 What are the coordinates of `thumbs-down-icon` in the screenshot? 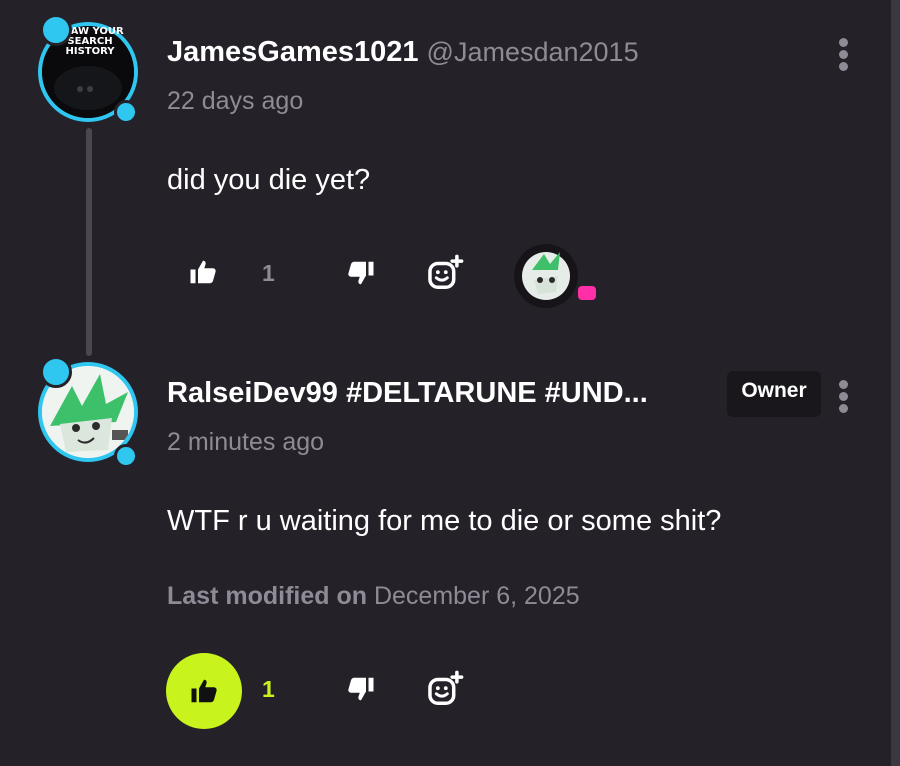 It's located at (361, 689).